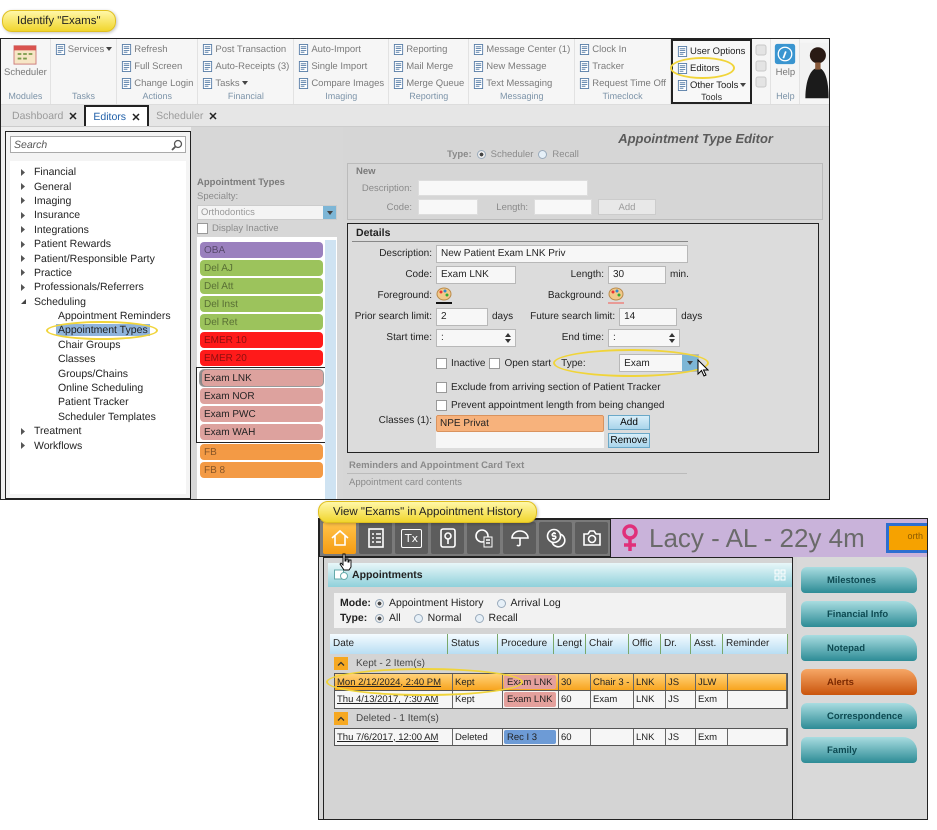  What do you see at coordinates (476, 337) in the screenshot?
I see `time-spinner: :` at bounding box center [476, 337].